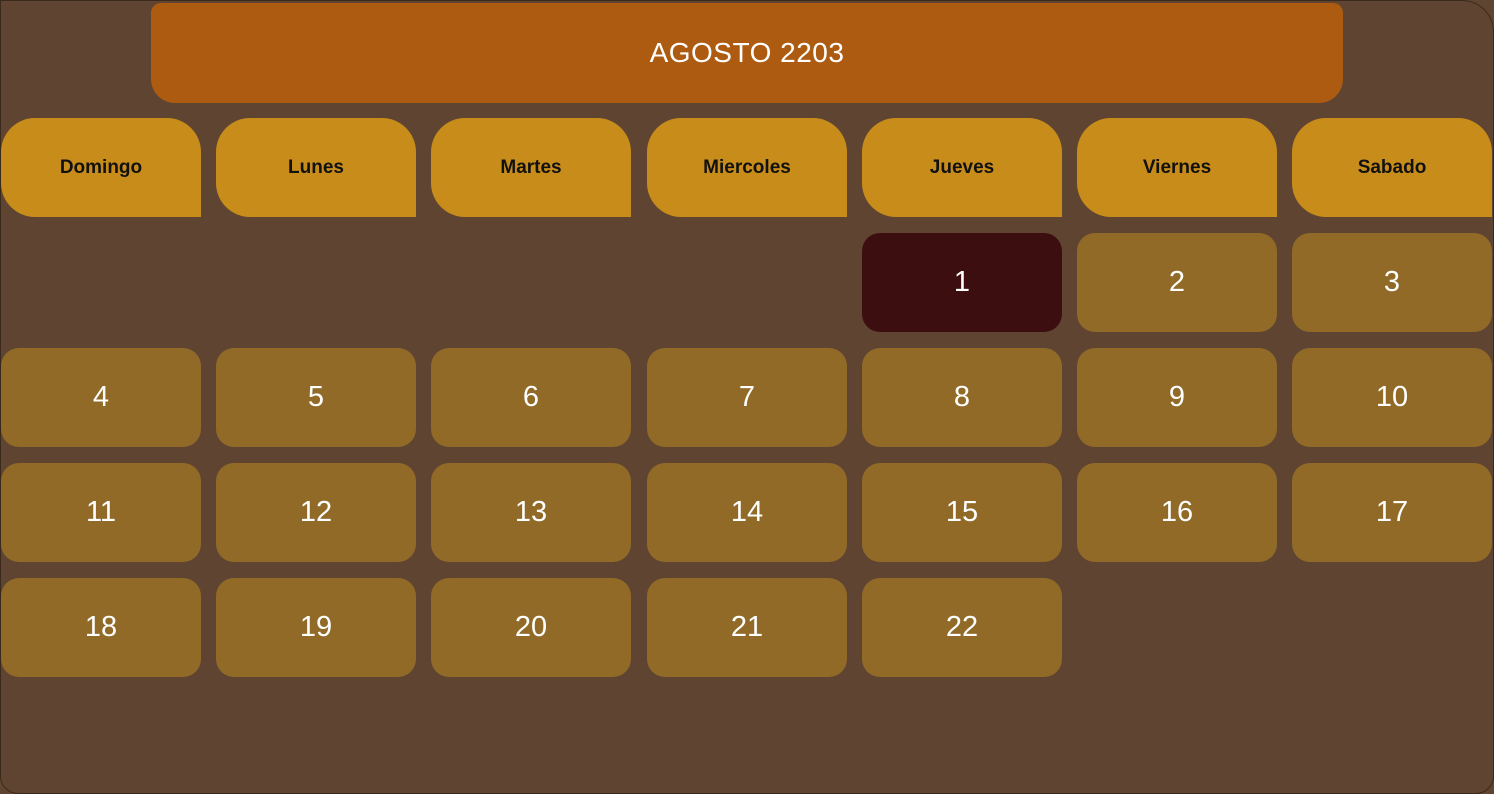  I want to click on weekday-sabado: Sabado, so click(1392, 167).